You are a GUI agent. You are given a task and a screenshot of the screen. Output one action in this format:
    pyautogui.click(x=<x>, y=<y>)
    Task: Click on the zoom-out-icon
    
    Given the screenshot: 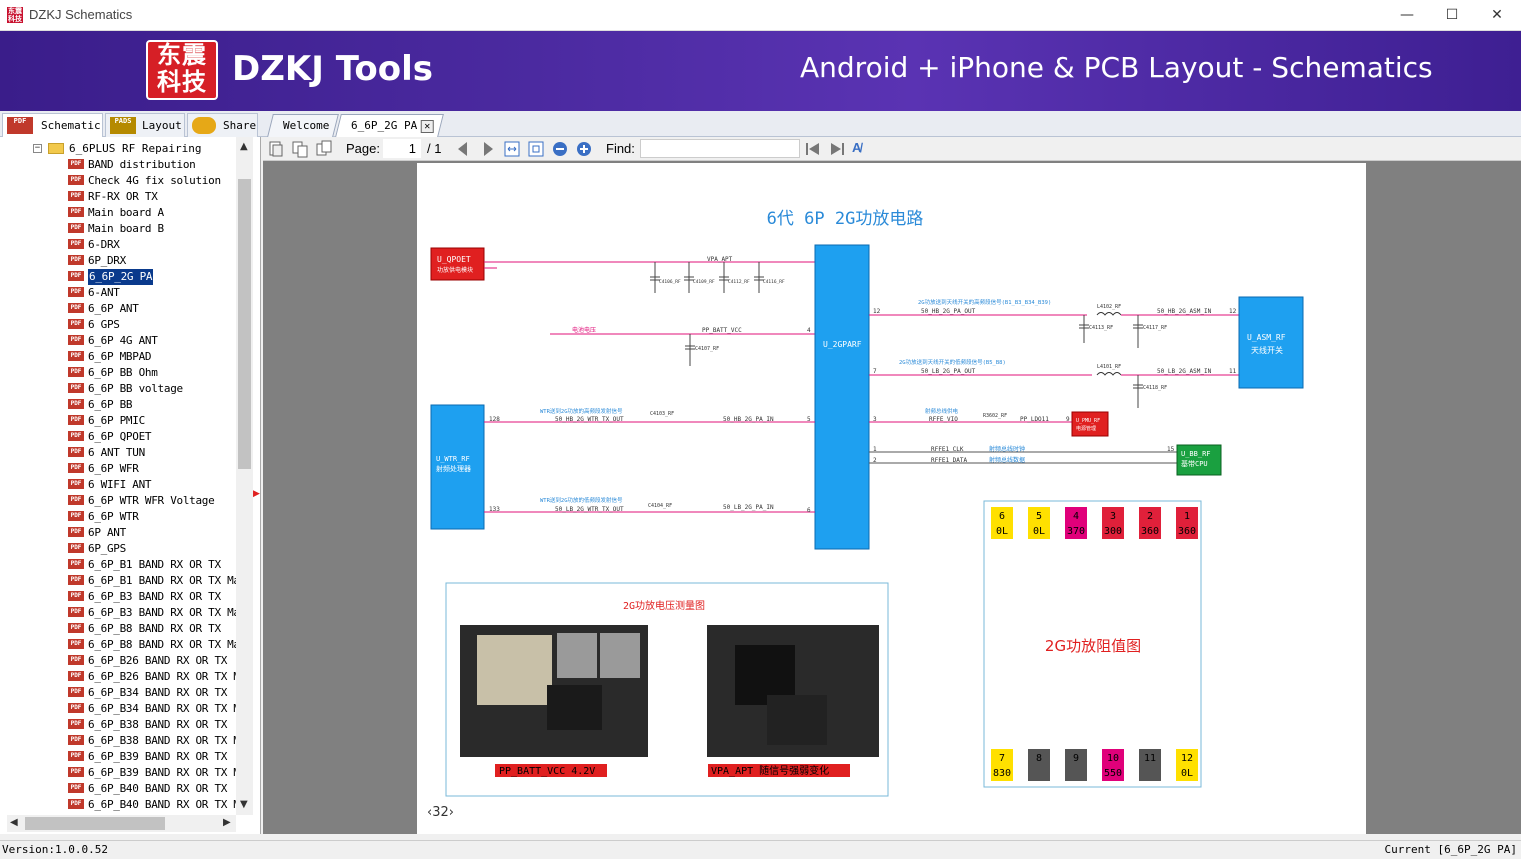 What is the action you would take?
    pyautogui.click(x=560, y=149)
    